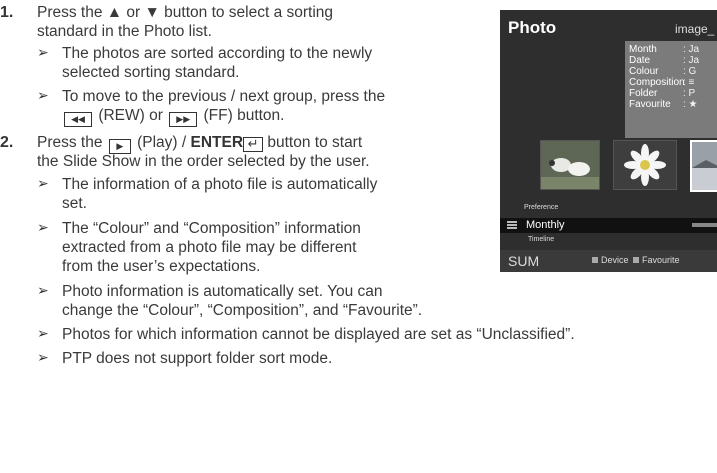 This screenshot has height=473, width=717. What do you see at coordinates (695, 29) in the screenshot?
I see `tv-filename: image_` at bounding box center [695, 29].